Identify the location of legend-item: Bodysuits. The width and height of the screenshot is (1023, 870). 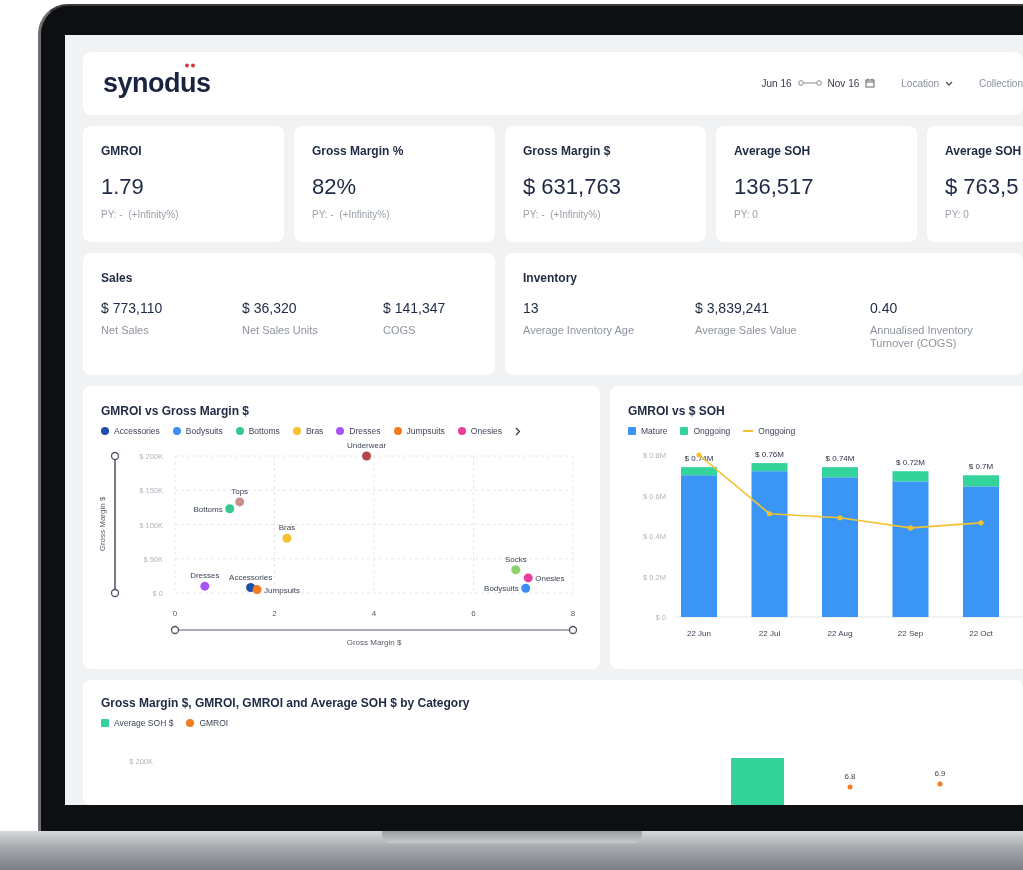
(197, 431).